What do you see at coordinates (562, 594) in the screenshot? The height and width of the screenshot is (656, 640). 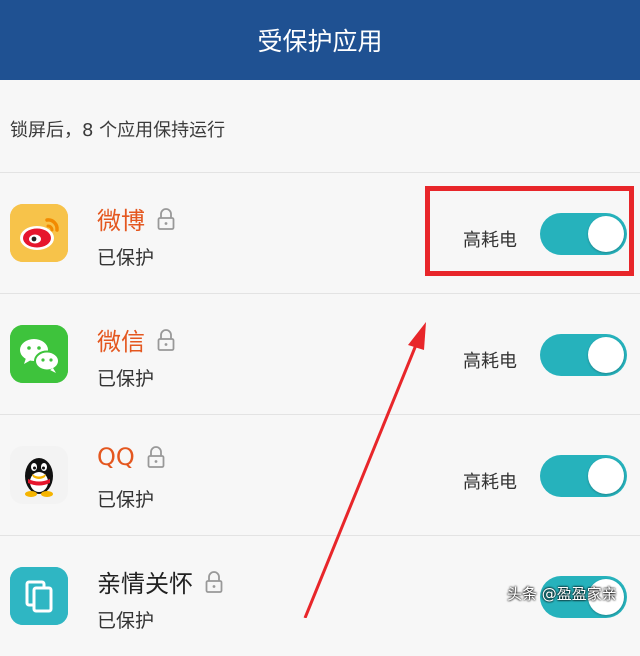 I see `watermark: 头条 @盈盈家亲` at bounding box center [562, 594].